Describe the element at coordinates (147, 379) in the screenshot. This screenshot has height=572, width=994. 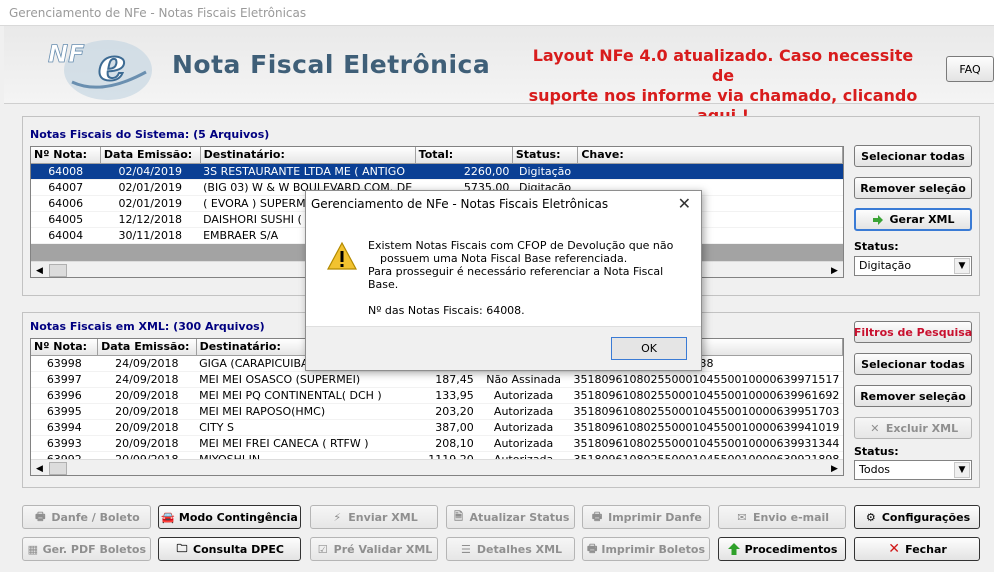
I see `table-cell: 24/09/2018` at that location.